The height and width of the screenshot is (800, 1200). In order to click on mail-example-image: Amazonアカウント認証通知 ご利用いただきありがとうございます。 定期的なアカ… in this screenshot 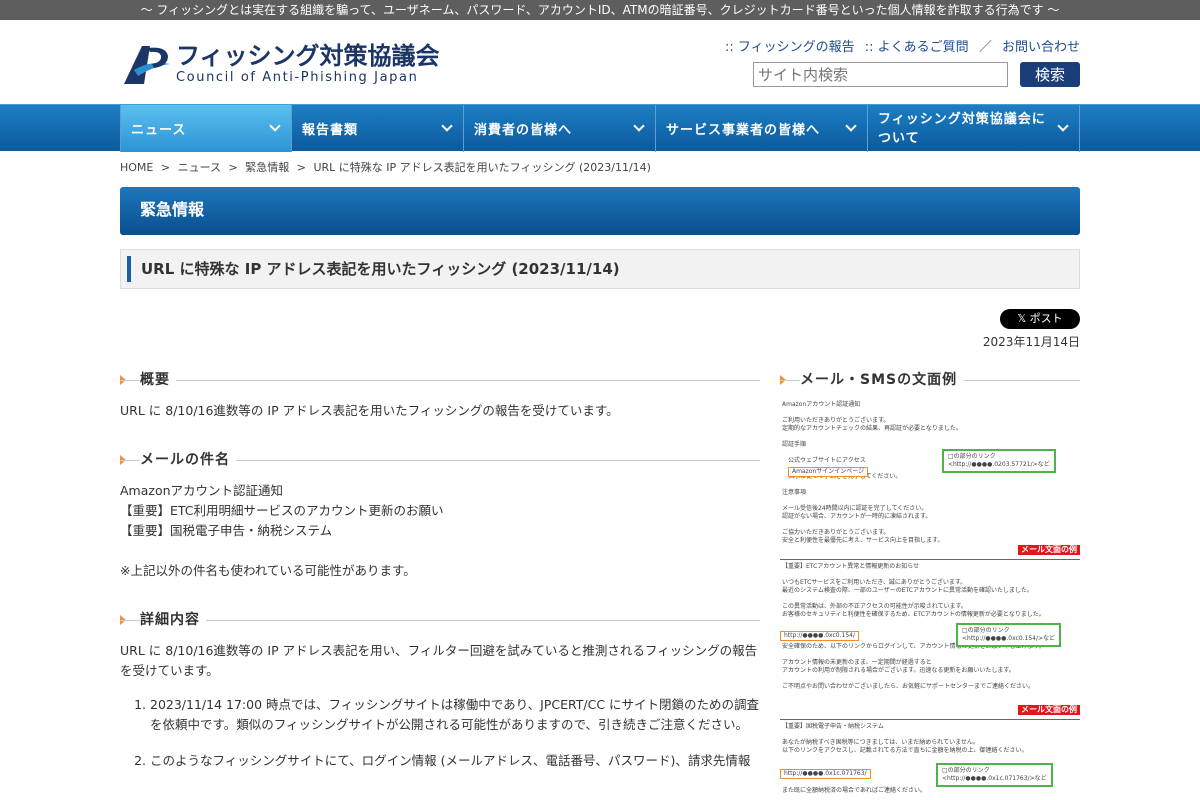, I will do `click(930, 599)`.